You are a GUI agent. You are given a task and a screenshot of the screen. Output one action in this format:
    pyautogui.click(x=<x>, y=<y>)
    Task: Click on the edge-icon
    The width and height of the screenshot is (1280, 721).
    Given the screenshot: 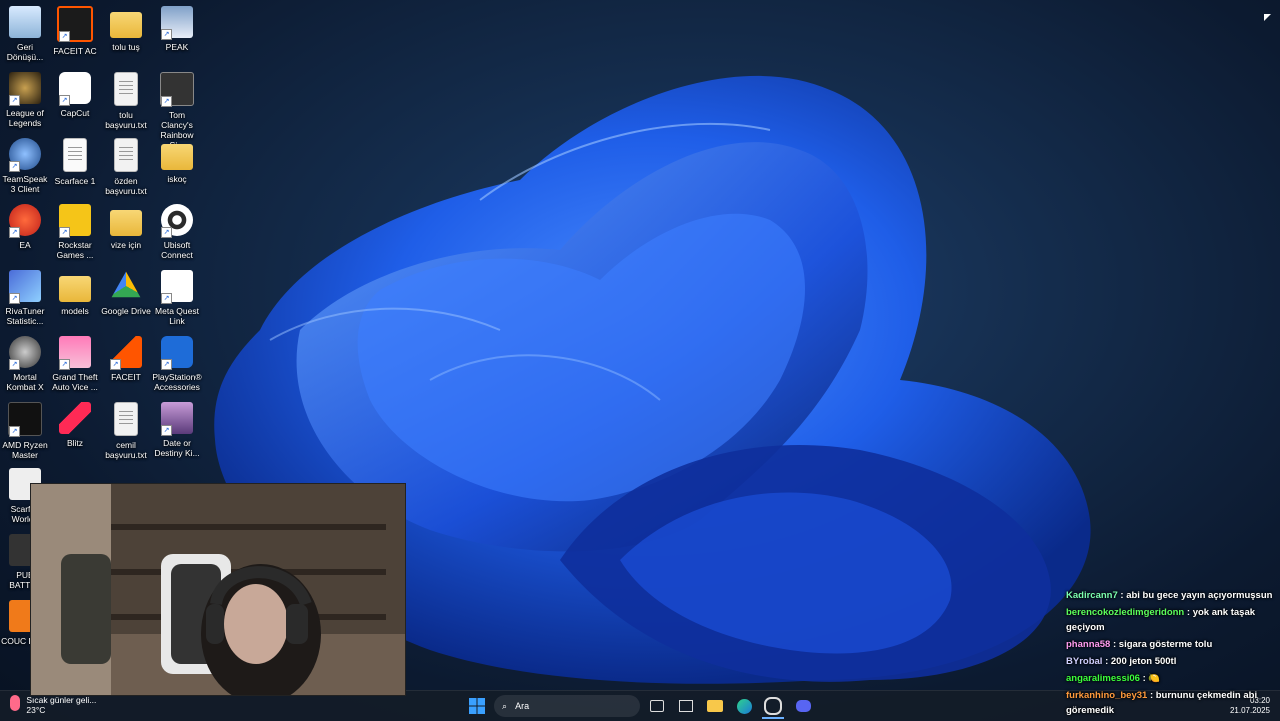 What is the action you would take?
    pyautogui.click(x=744, y=706)
    